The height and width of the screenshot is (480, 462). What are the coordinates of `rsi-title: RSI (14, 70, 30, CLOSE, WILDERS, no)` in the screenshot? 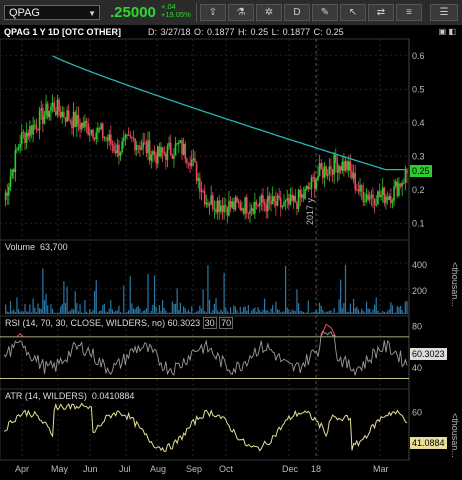 It's located at (85, 323).